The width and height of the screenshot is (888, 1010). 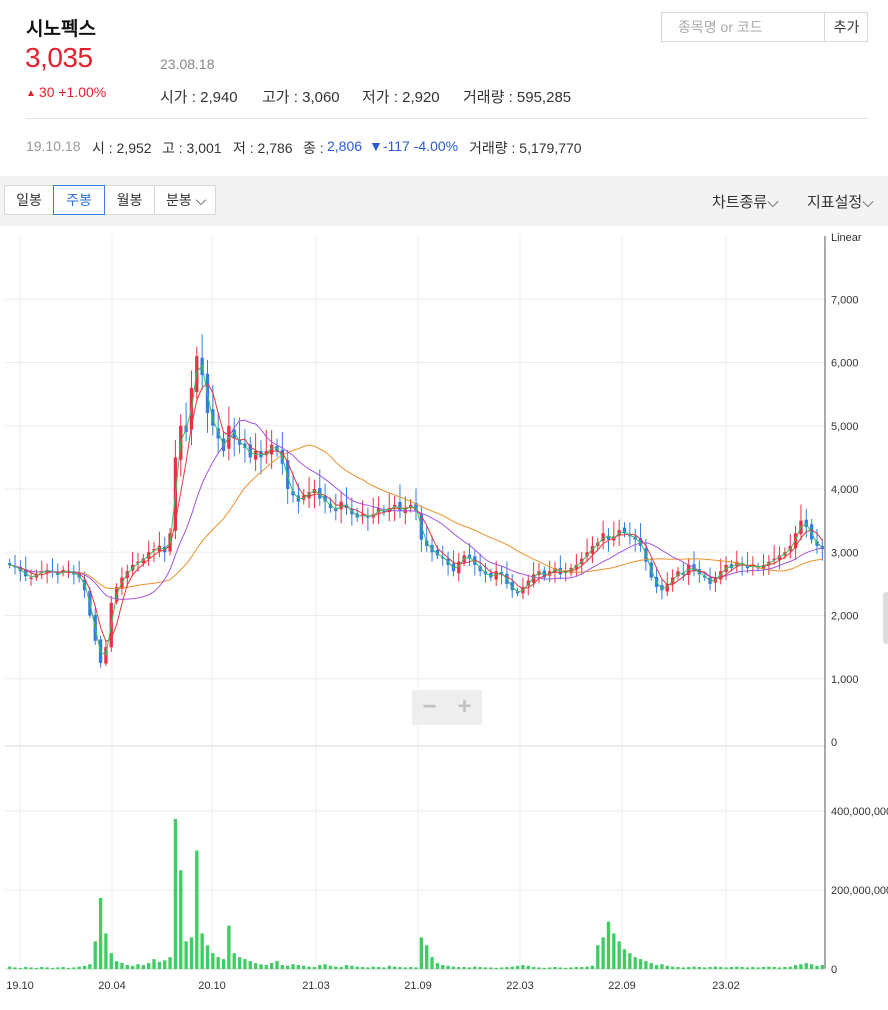 I want to click on tab-minute: 분봉 ⌵, so click(x=185, y=200).